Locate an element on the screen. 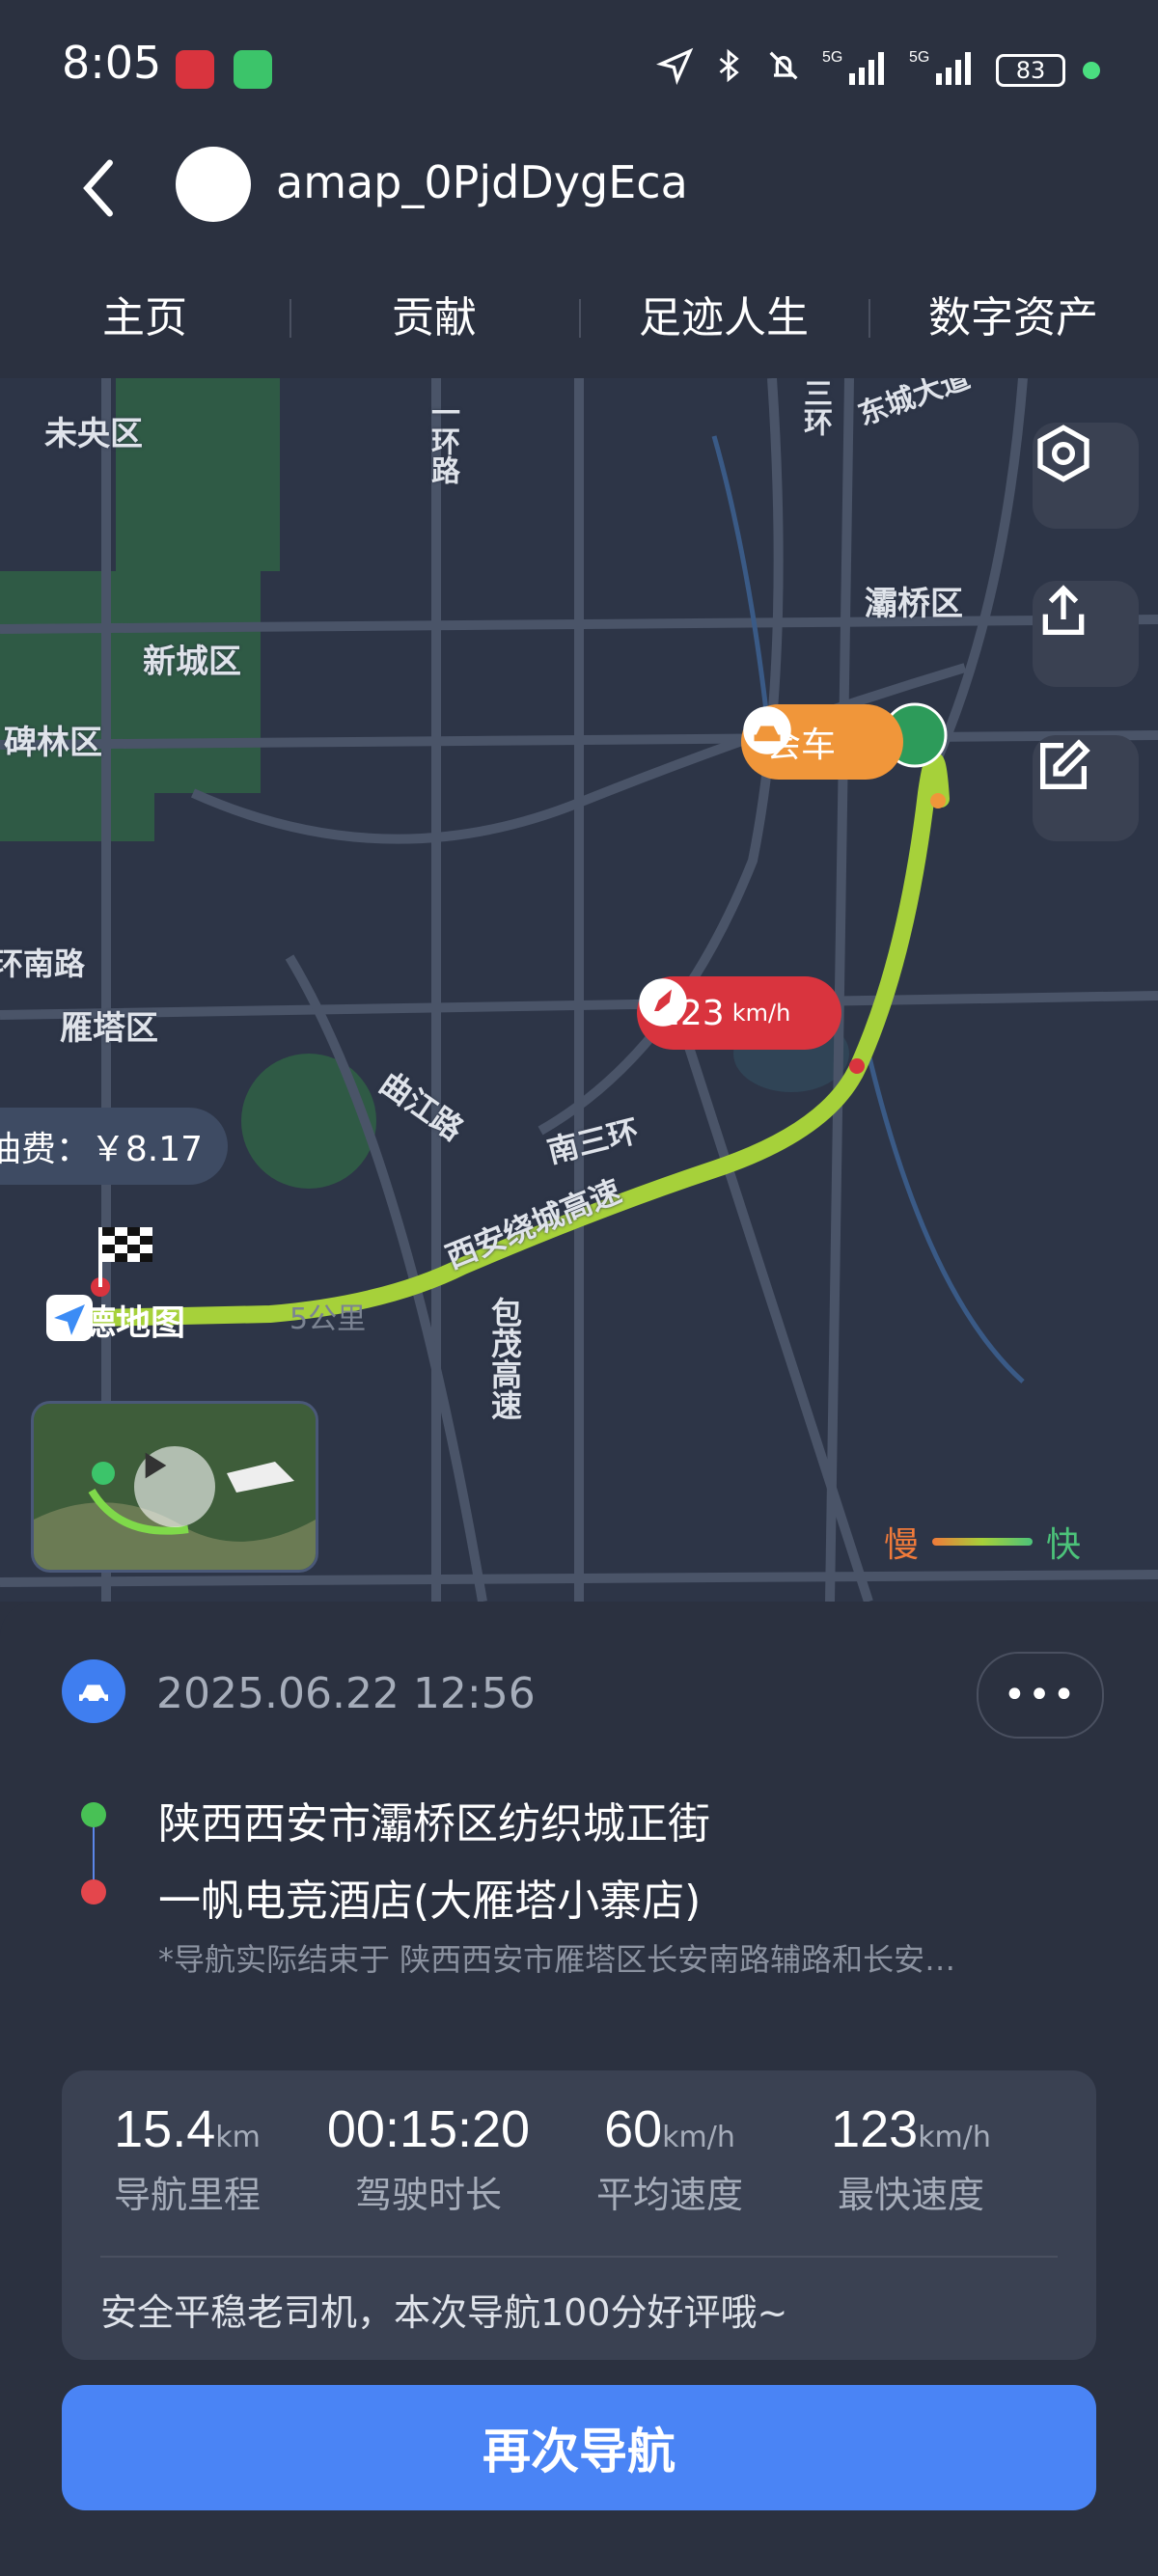 The height and width of the screenshot is (2576, 1158). stat-label: 平均速度 is located at coordinates (669, 2195).